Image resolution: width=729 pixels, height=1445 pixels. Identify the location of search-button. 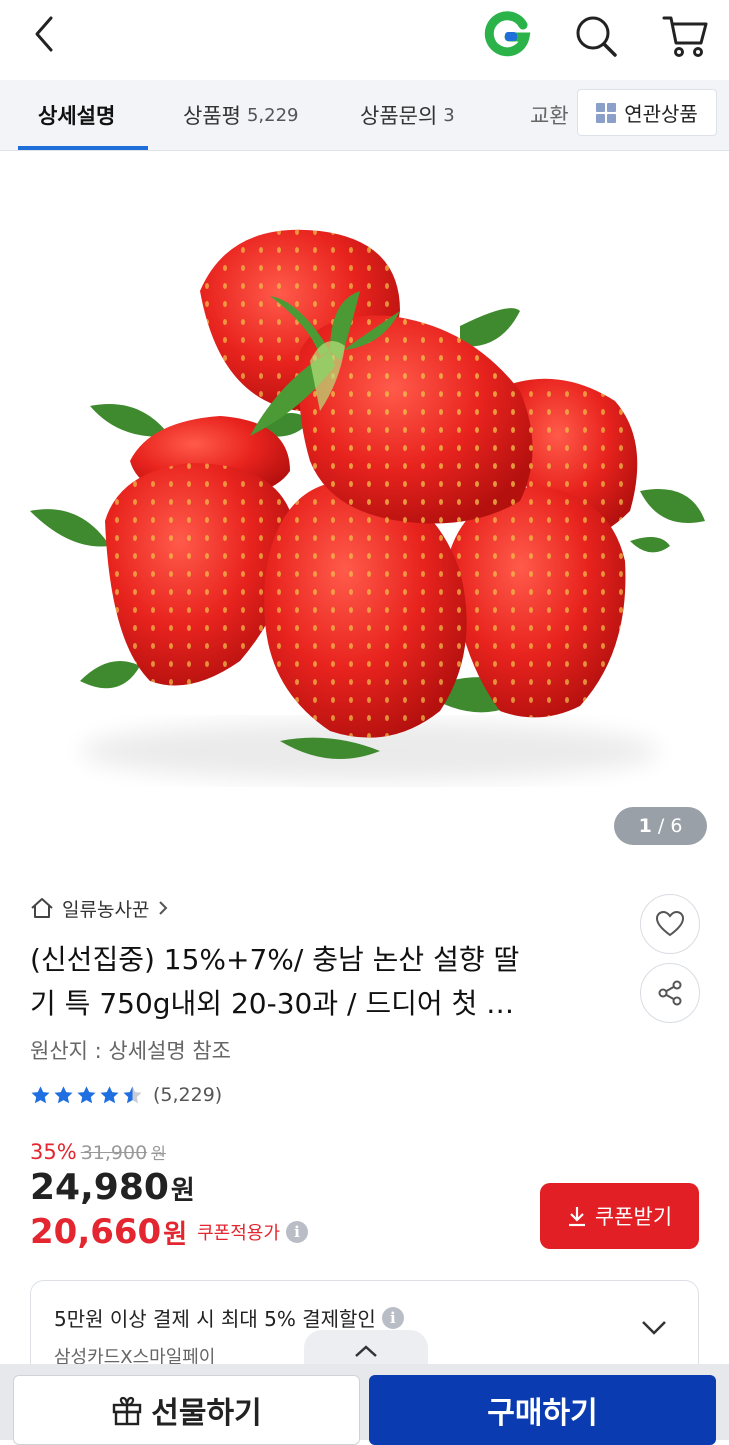
(596, 36).